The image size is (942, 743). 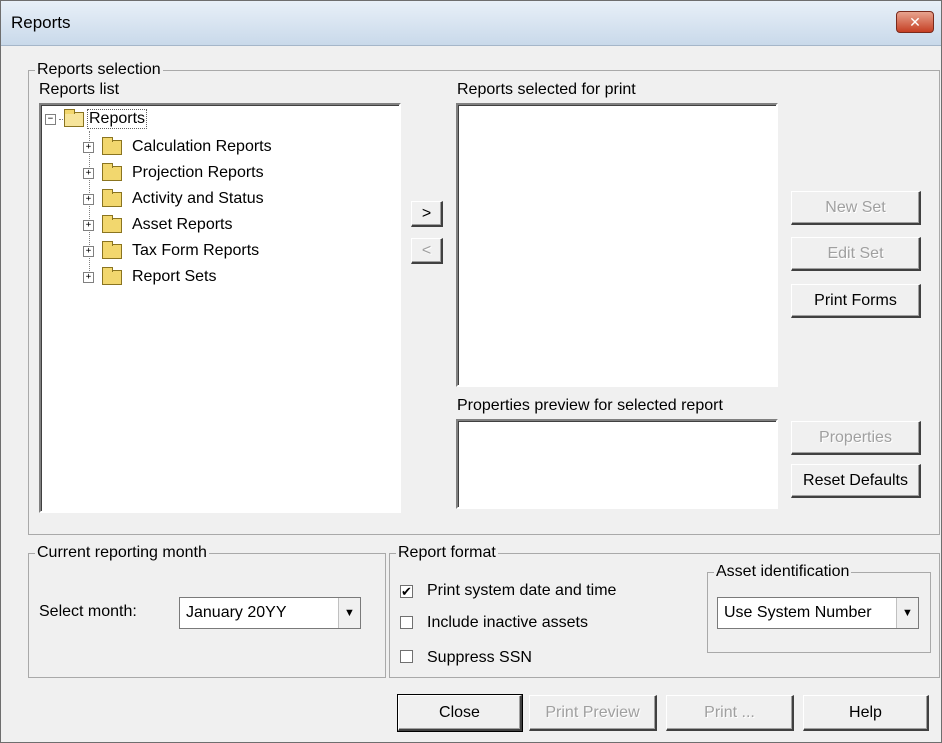 What do you see at coordinates (117, 119) in the screenshot?
I see `tree-root-label: Reports` at bounding box center [117, 119].